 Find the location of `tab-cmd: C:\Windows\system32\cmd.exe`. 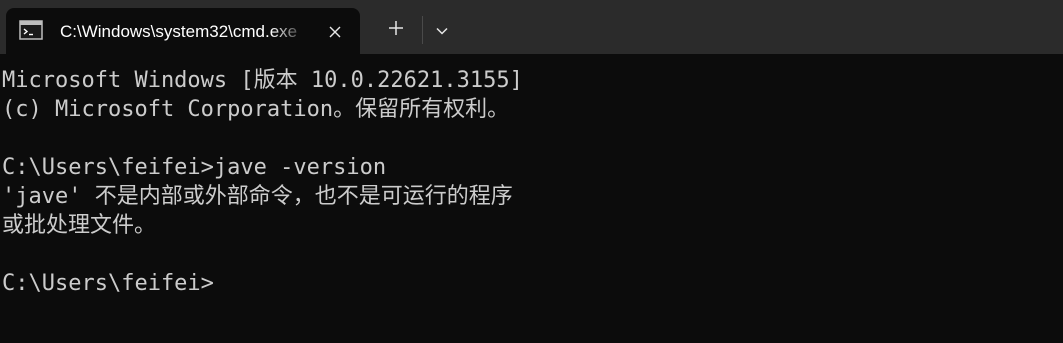

tab-cmd: C:\Windows\system32\cmd.exe is located at coordinates (183, 31).